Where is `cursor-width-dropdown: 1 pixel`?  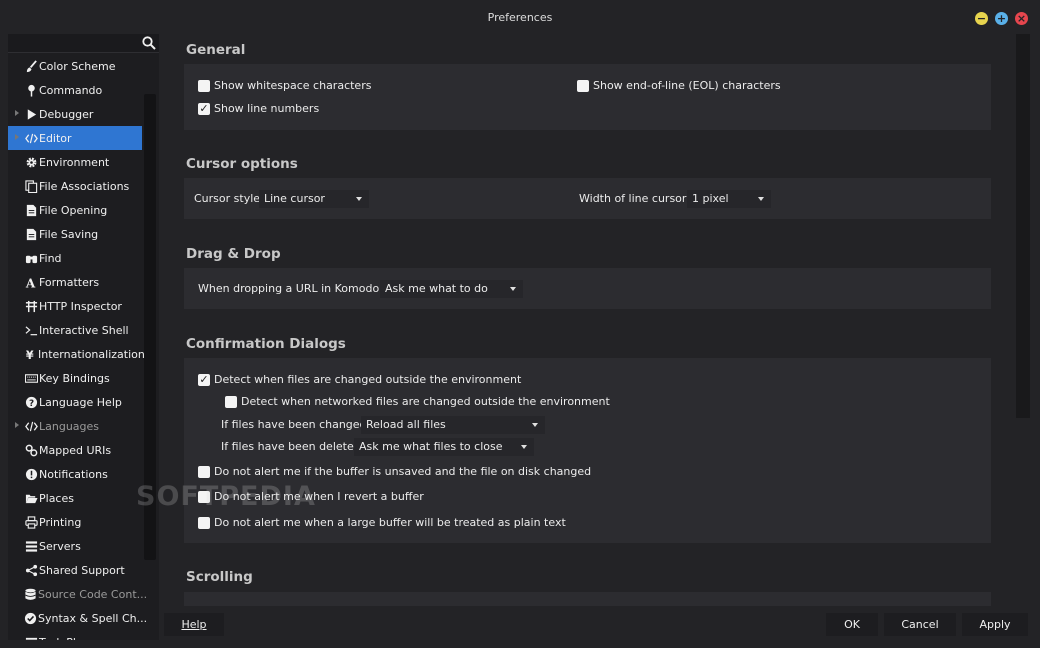 cursor-width-dropdown: 1 pixel is located at coordinates (729, 199).